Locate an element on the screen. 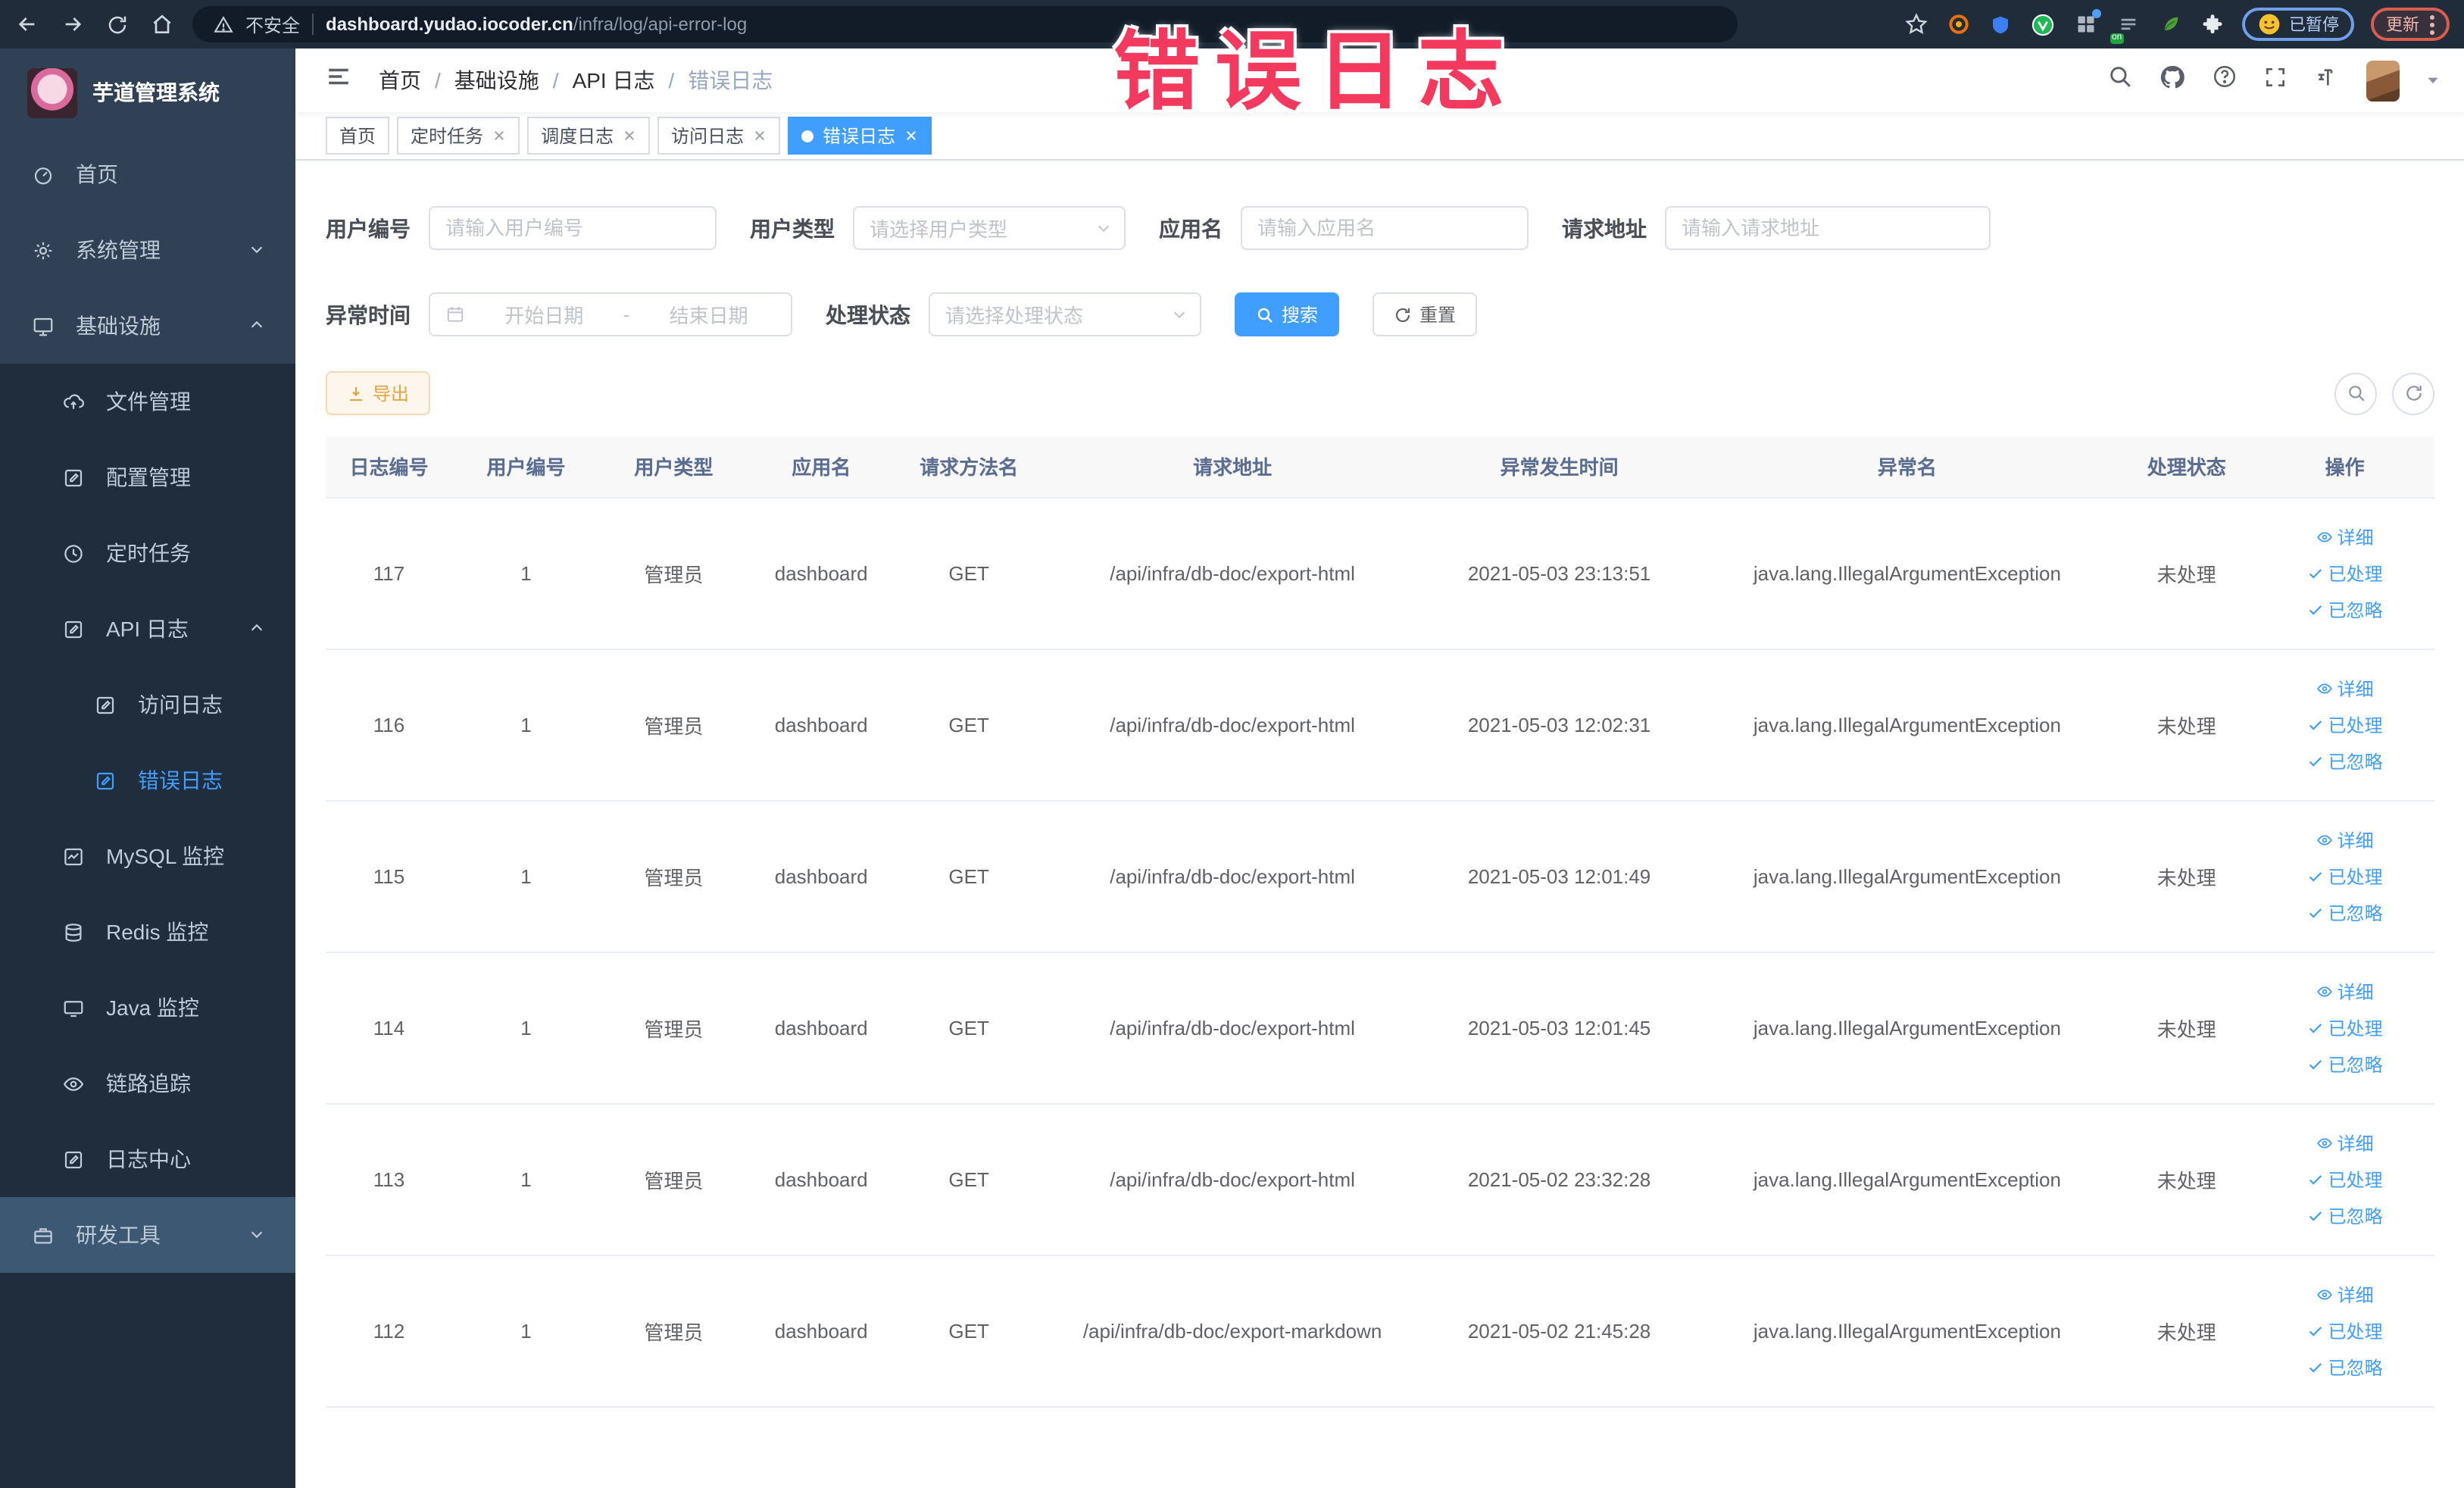  eye-icon is located at coordinates (2324, 839).